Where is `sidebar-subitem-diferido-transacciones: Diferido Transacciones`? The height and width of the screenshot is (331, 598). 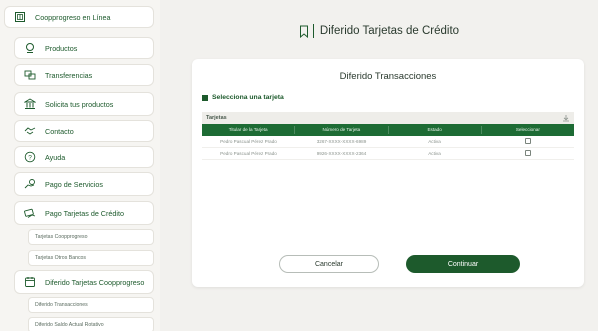
sidebar-subitem-diferido-transacciones: Diferido Transacciones is located at coordinates (91, 305).